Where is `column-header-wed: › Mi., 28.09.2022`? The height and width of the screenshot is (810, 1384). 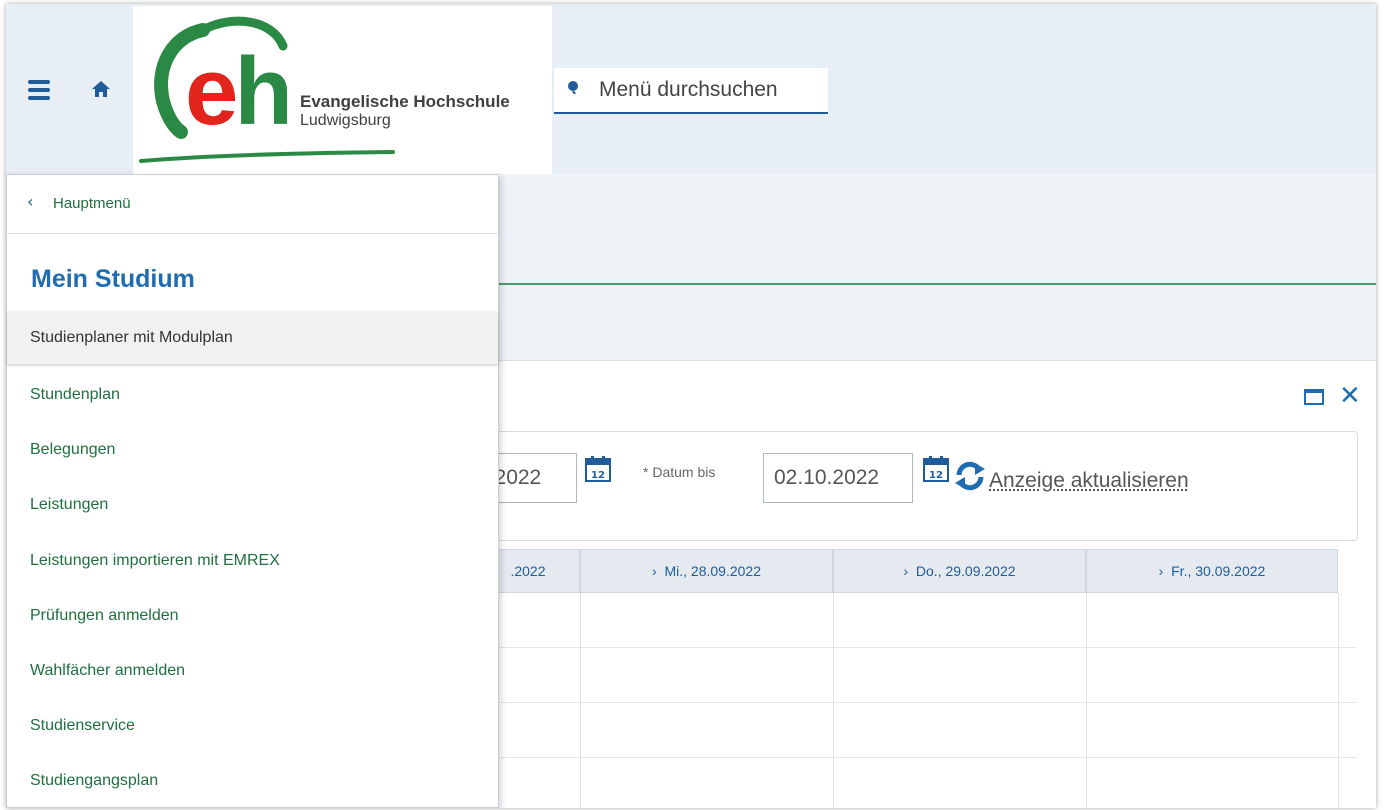 column-header-wed: › Mi., 28.09.2022 is located at coordinates (706, 571).